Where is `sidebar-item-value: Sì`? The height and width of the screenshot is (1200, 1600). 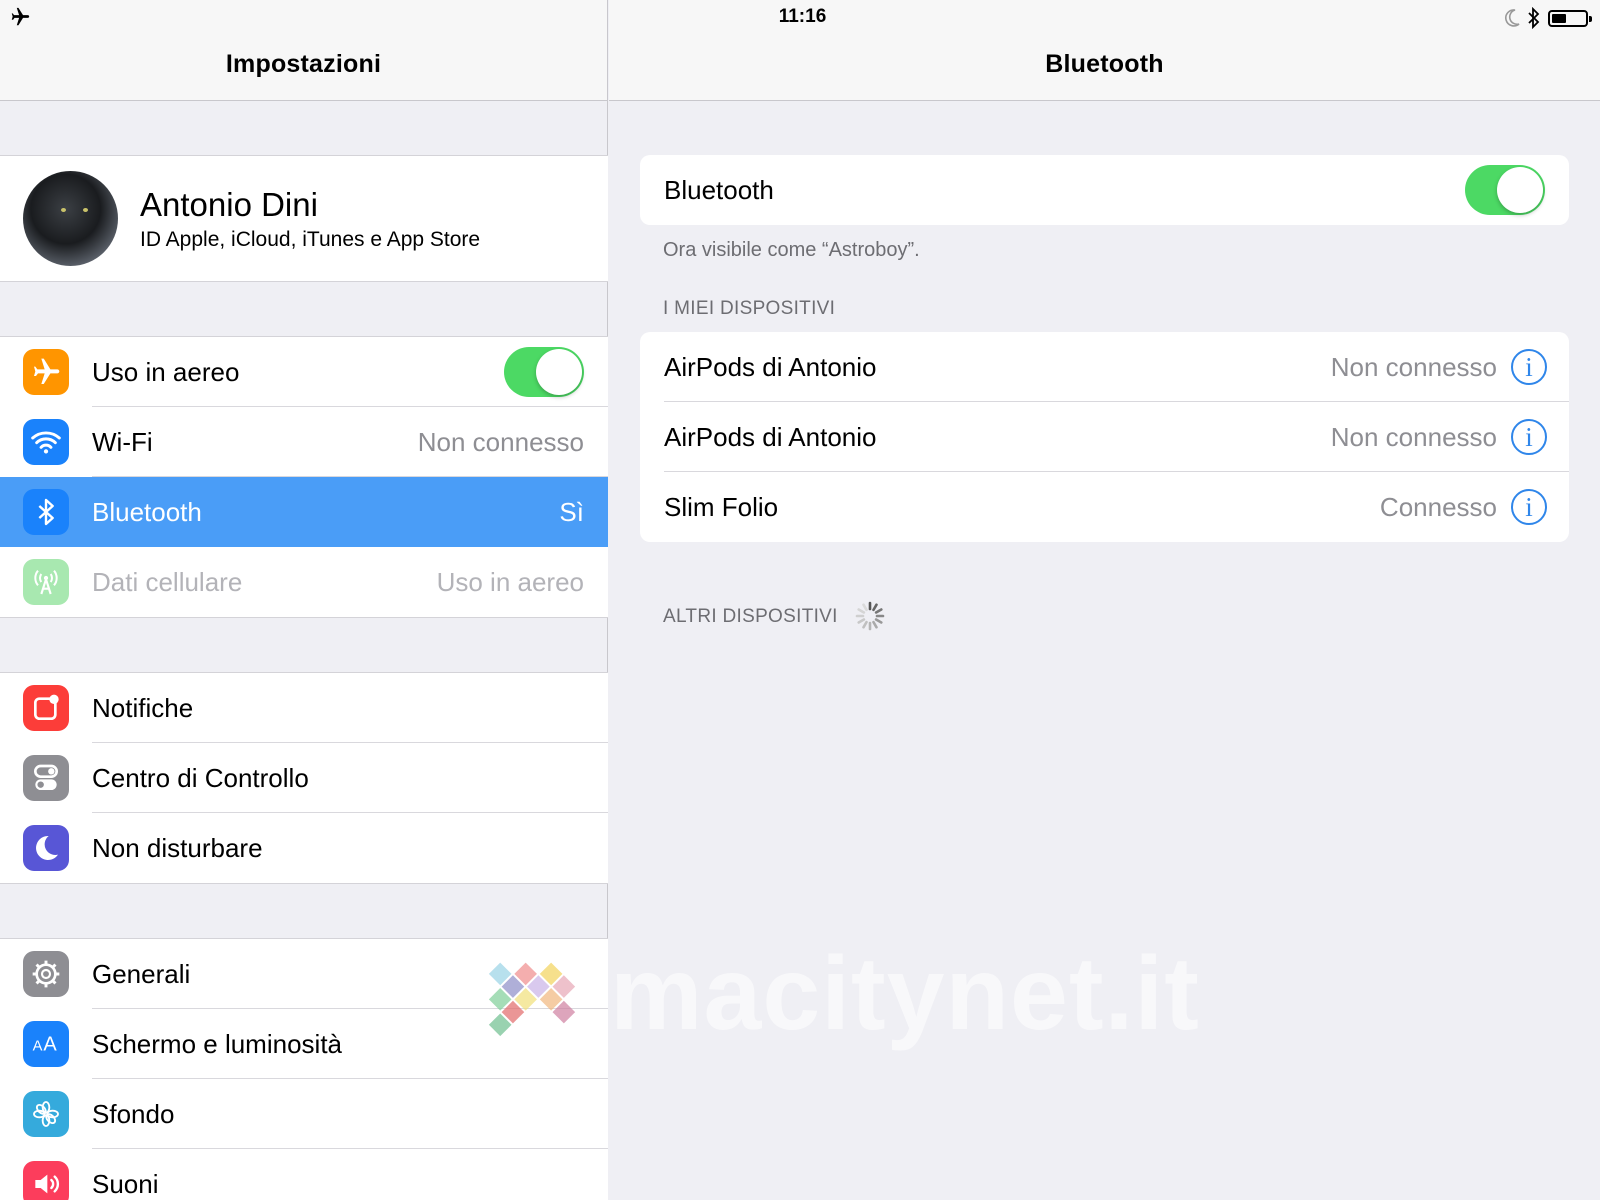
sidebar-item-value: Sì is located at coordinates (571, 511).